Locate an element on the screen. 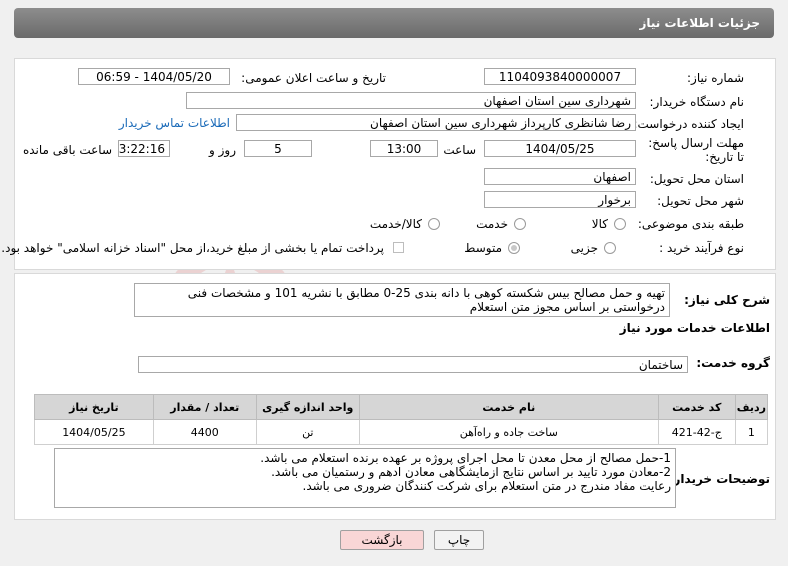 The image size is (788, 566). col-need-date: تاریخ نیاز is located at coordinates (94, 407).